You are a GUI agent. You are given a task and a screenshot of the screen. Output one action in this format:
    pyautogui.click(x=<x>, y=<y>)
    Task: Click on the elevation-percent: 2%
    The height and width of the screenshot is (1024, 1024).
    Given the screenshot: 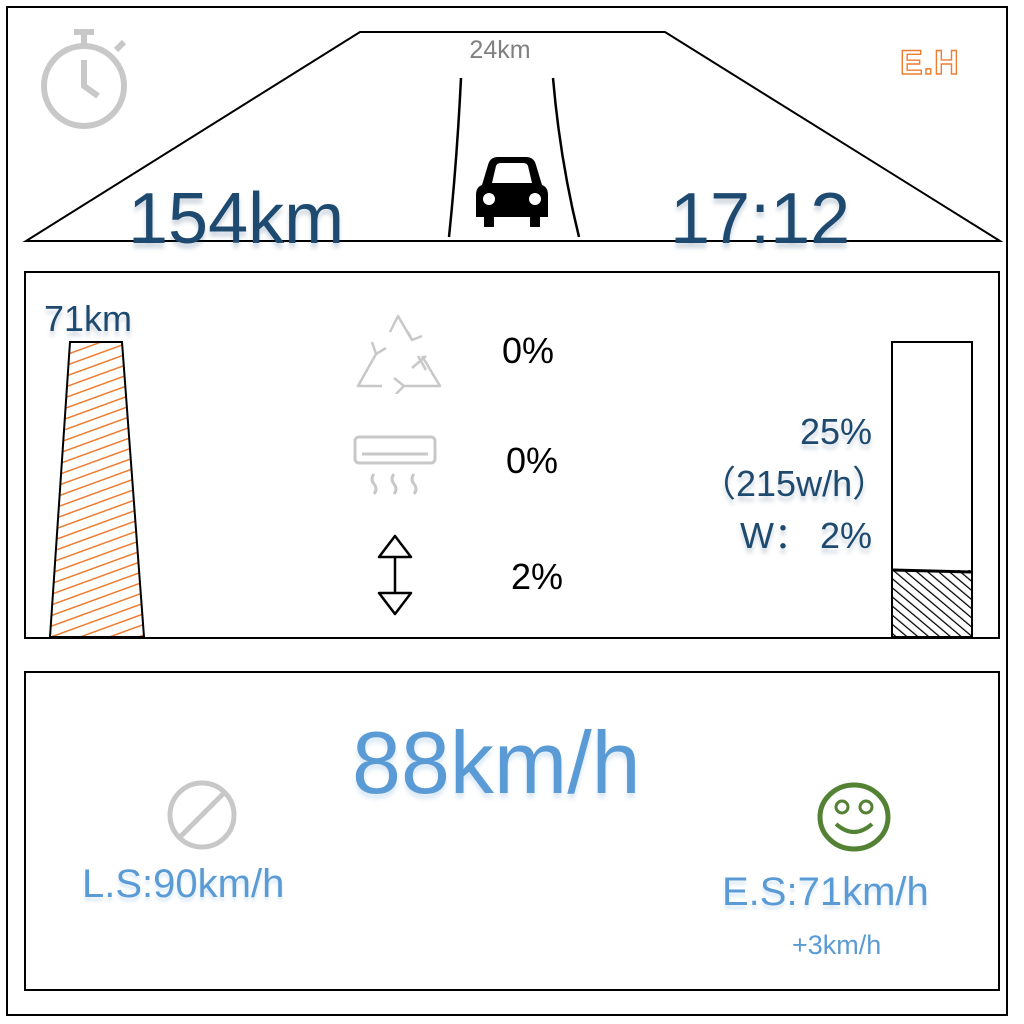 What is the action you would take?
    pyautogui.click(x=537, y=576)
    